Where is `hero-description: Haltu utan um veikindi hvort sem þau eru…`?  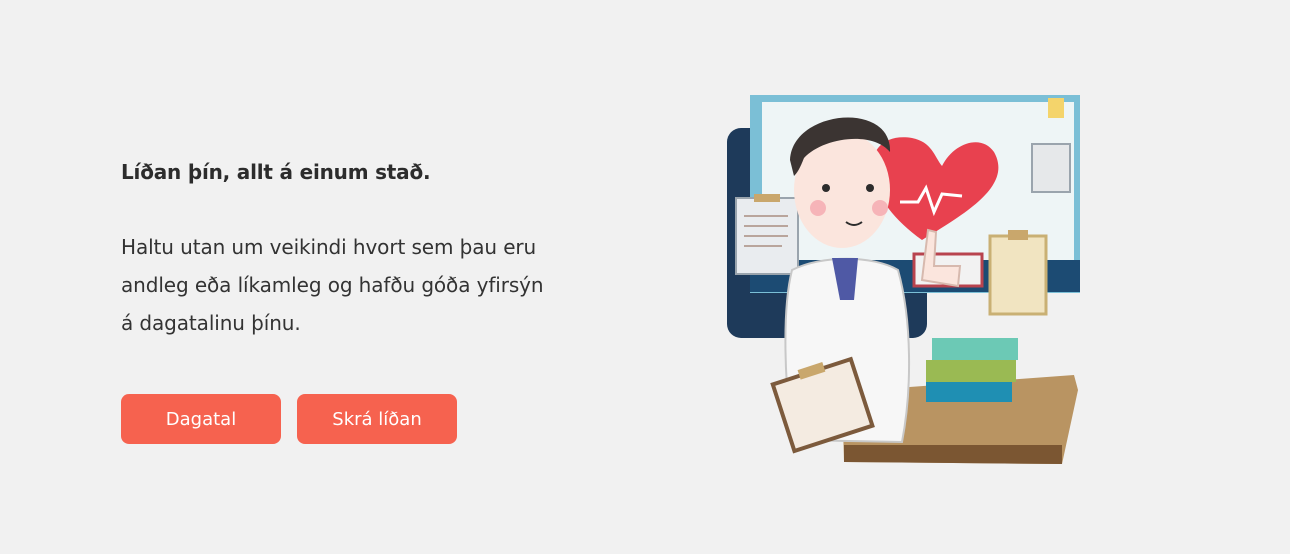
hero-description: Haltu utan um veikindi hvort sem þau eru… is located at coordinates (332, 285).